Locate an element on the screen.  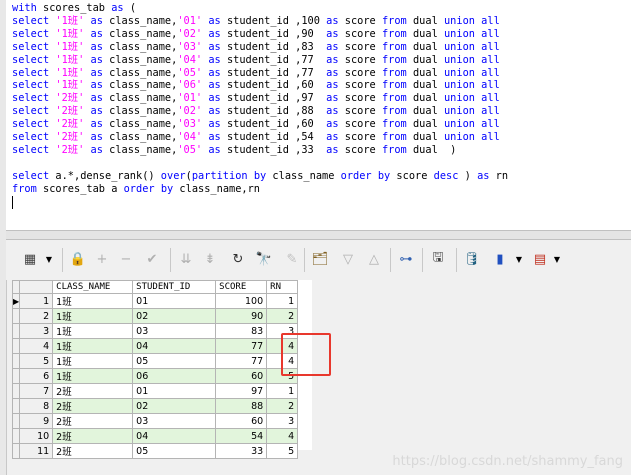
cell-score: 77 is located at coordinates (241, 361).